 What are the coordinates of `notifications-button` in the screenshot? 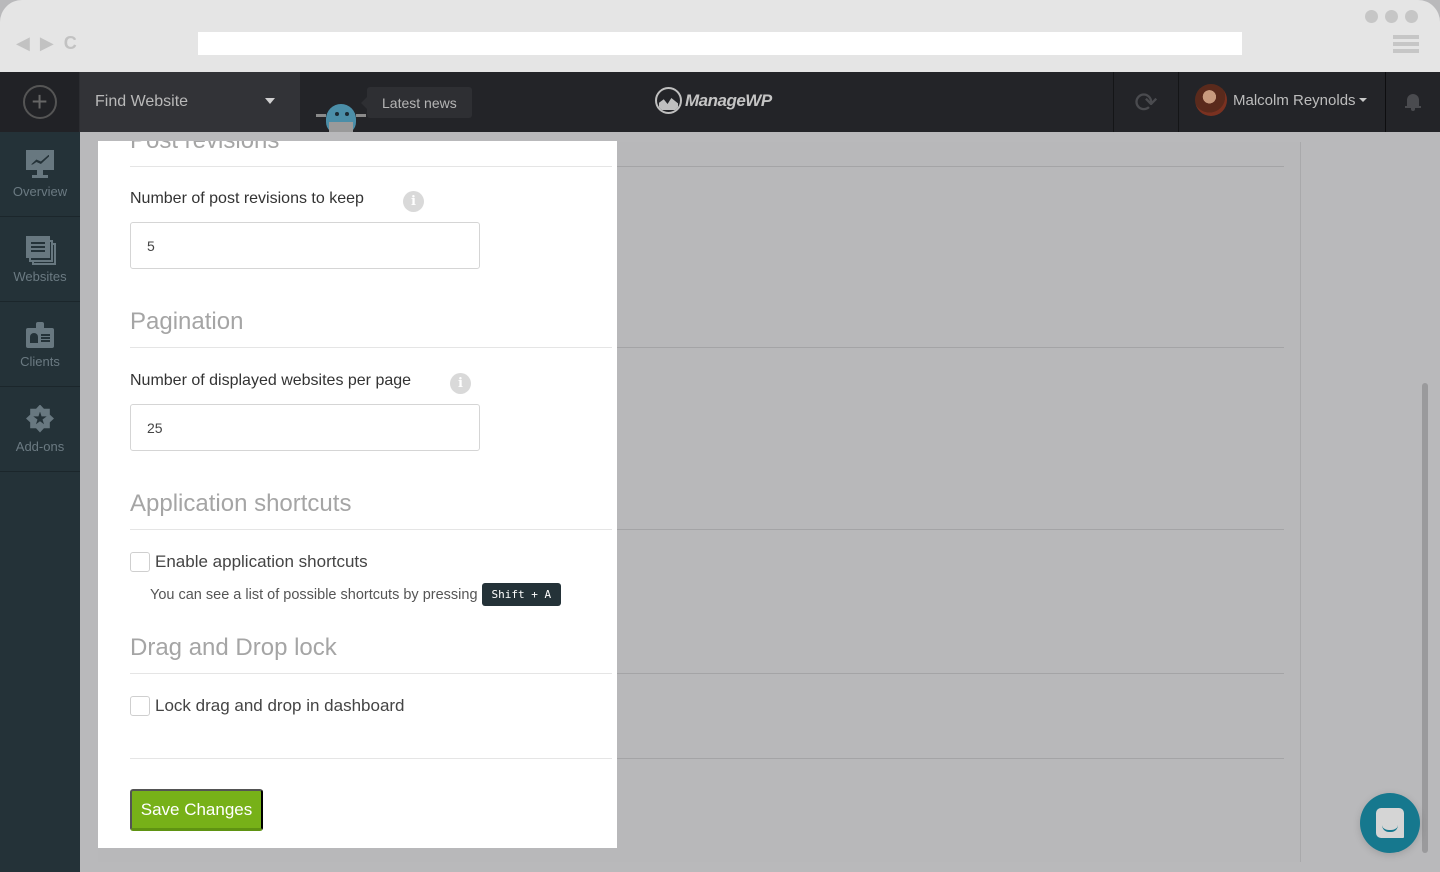 It's located at (1412, 102).